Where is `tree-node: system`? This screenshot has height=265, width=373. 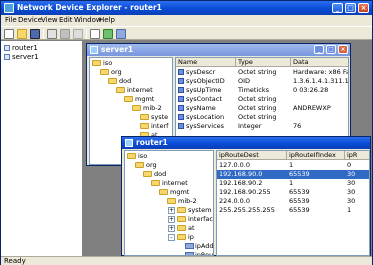 tree-node: system is located at coordinates (194, 210).